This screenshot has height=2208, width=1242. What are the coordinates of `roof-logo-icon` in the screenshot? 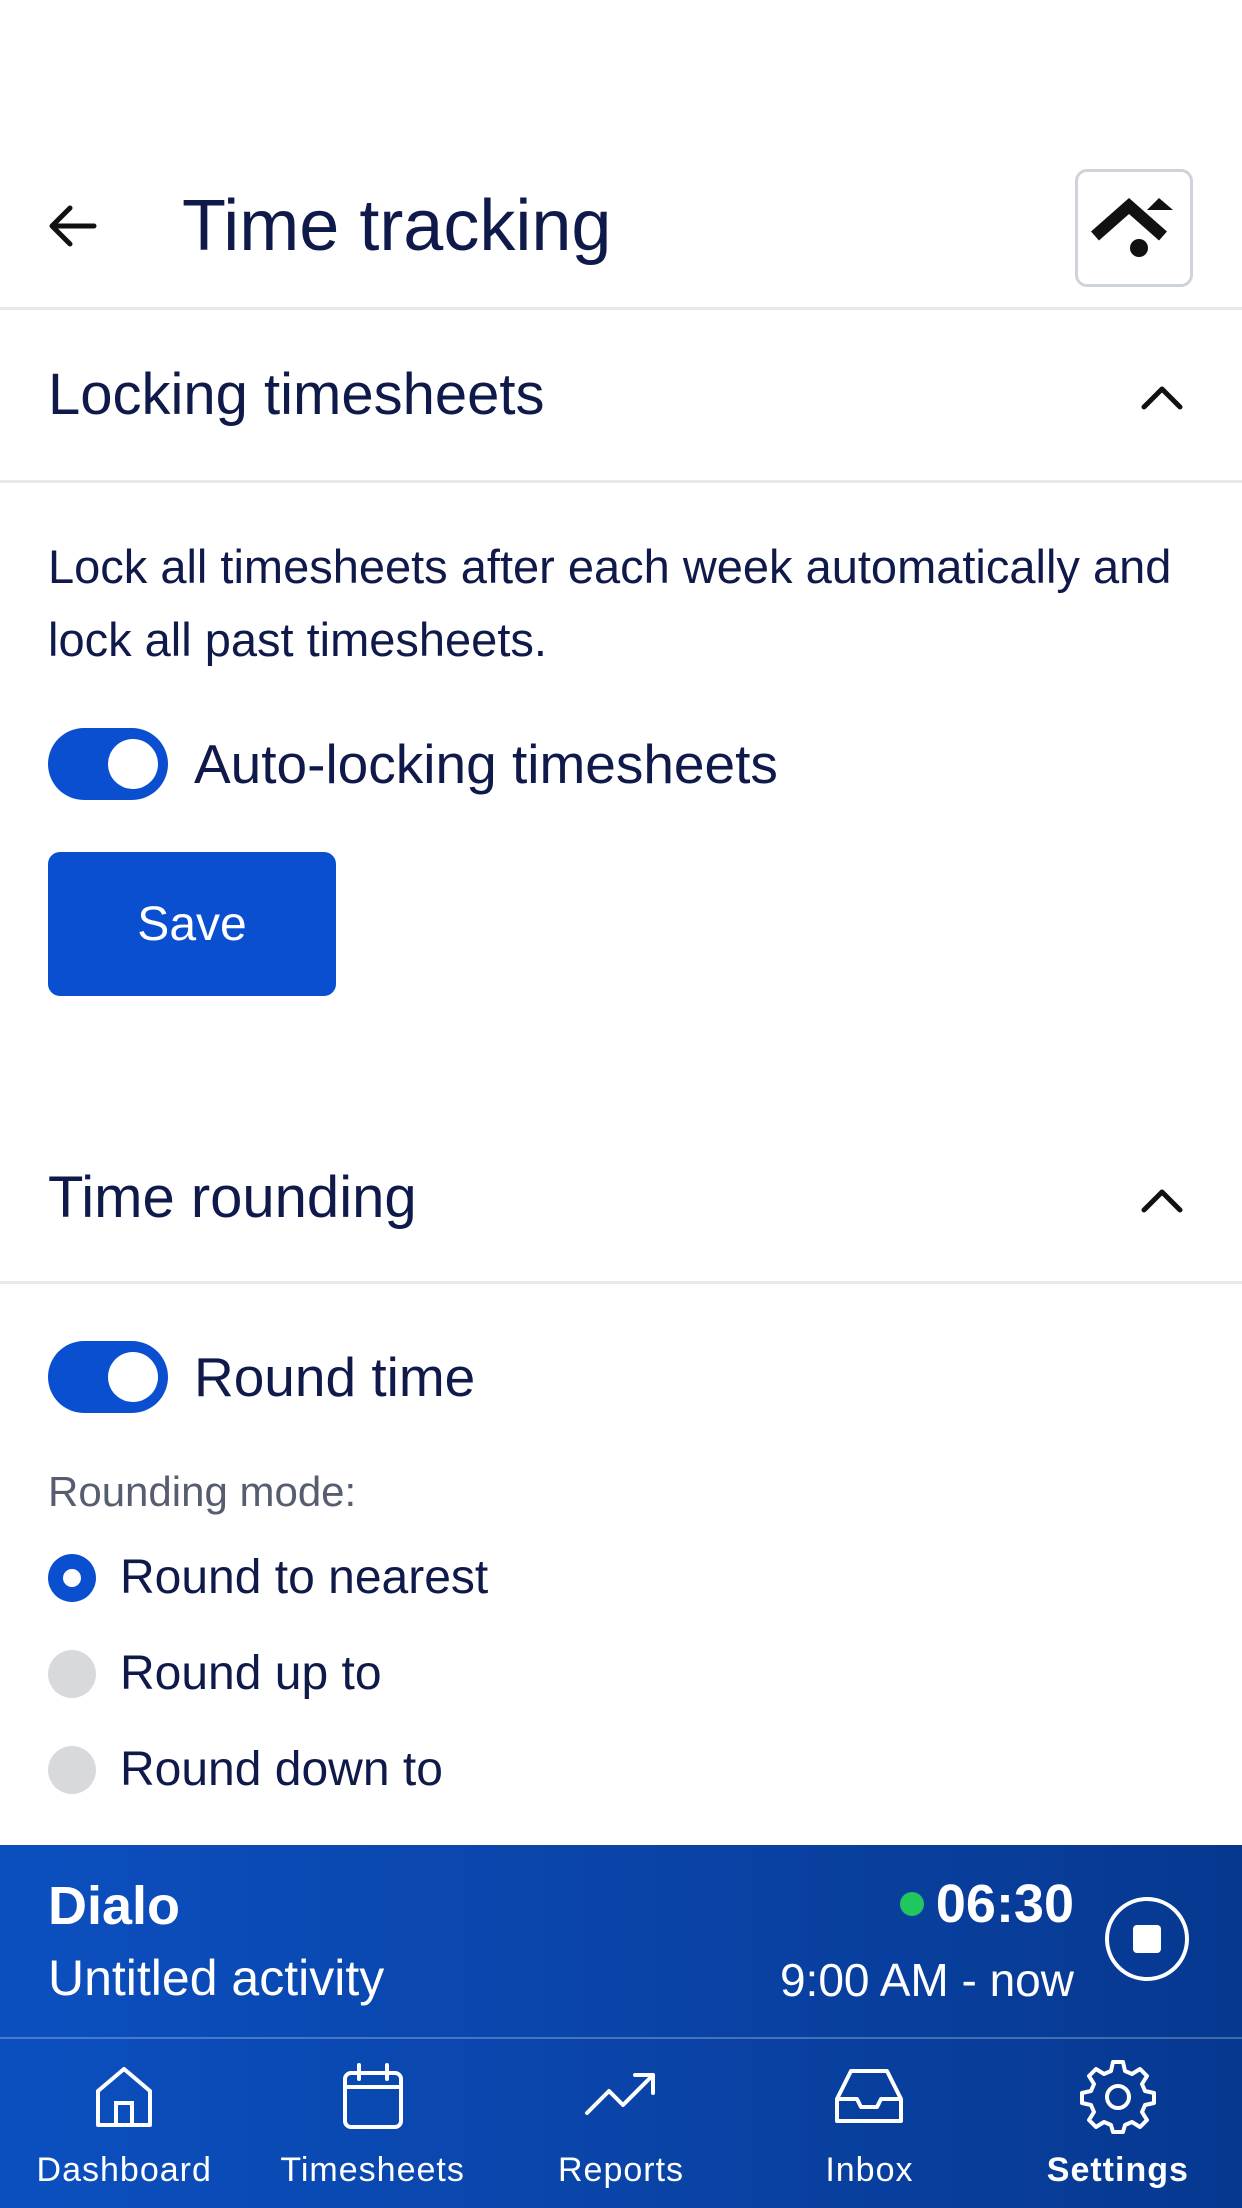 It's located at (1132, 227).